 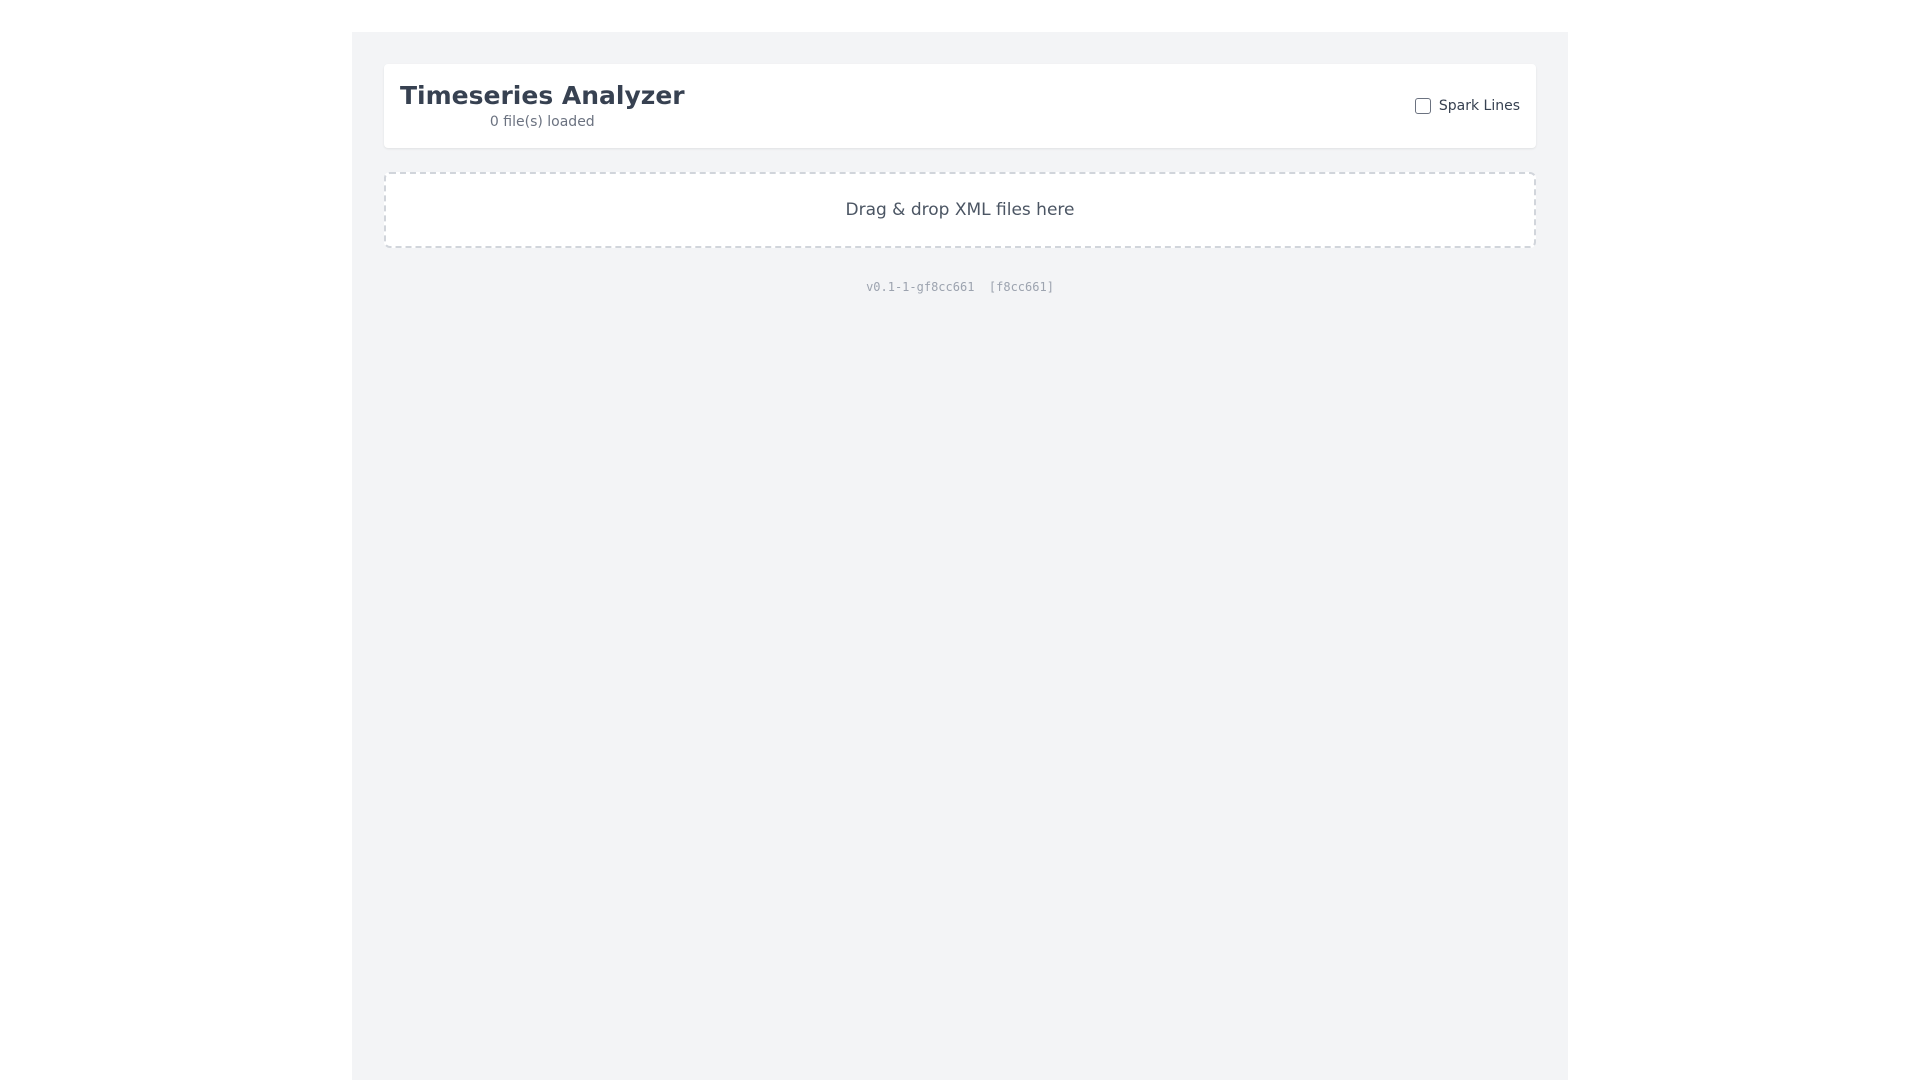 I want to click on spark-lines-label: Spark Lines, so click(x=1479, y=106).